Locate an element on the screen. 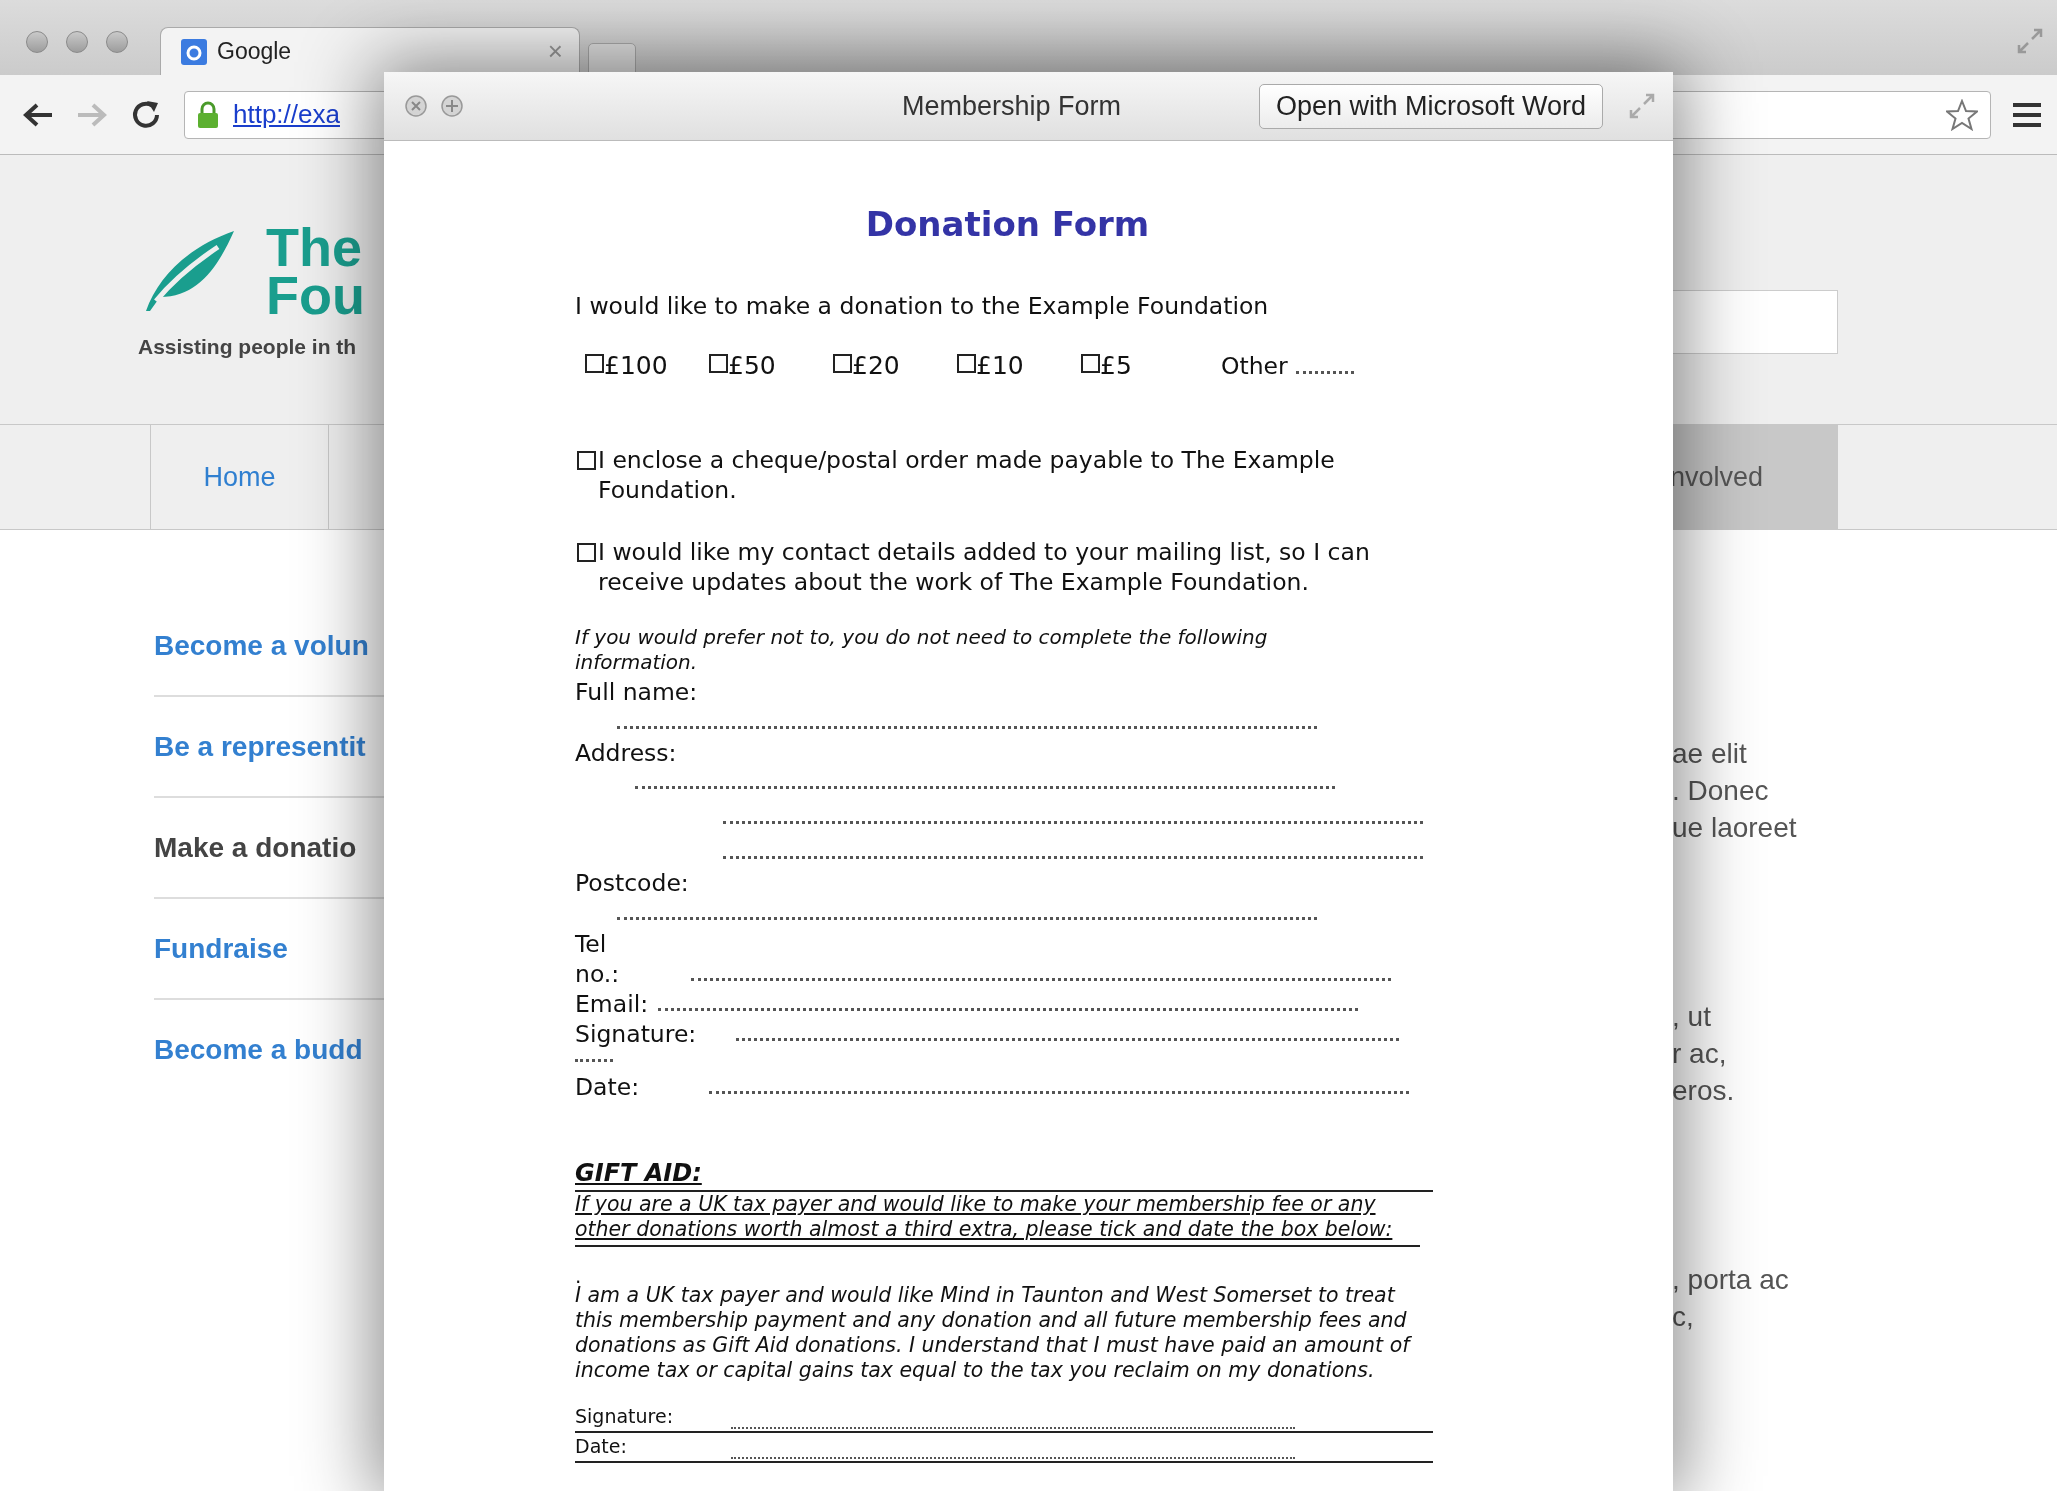 This screenshot has width=2057, height=1491. tab-close-button: × is located at coordinates (555, 51).